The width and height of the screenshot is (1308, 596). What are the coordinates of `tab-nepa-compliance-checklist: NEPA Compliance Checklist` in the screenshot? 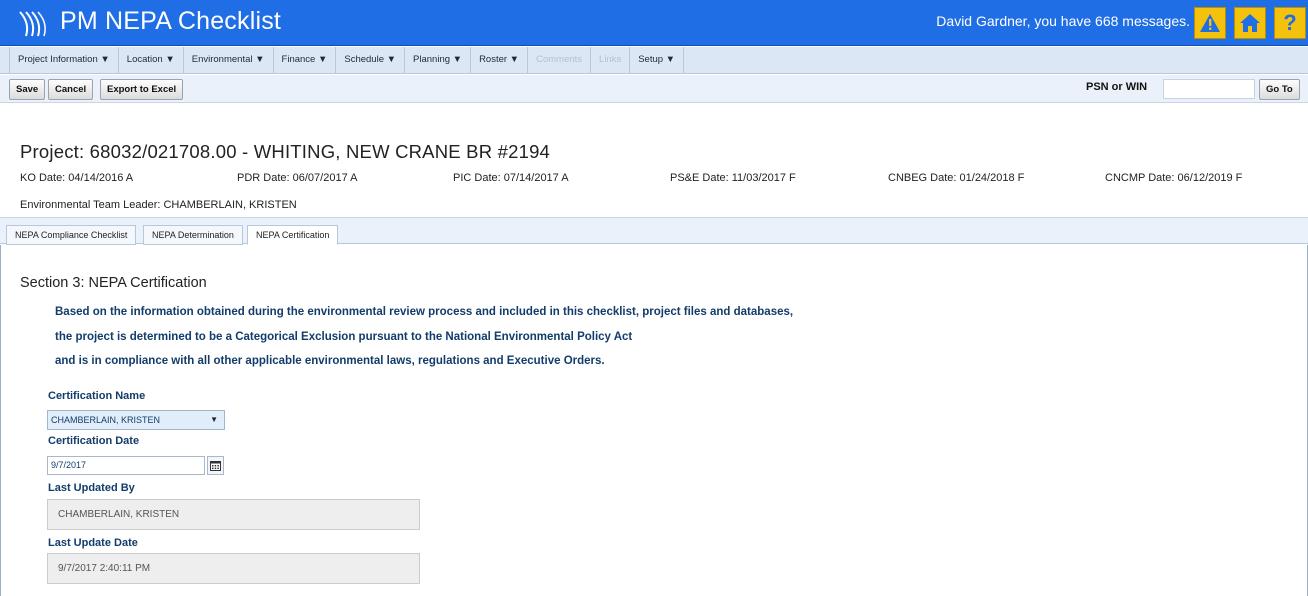 It's located at (71, 235).